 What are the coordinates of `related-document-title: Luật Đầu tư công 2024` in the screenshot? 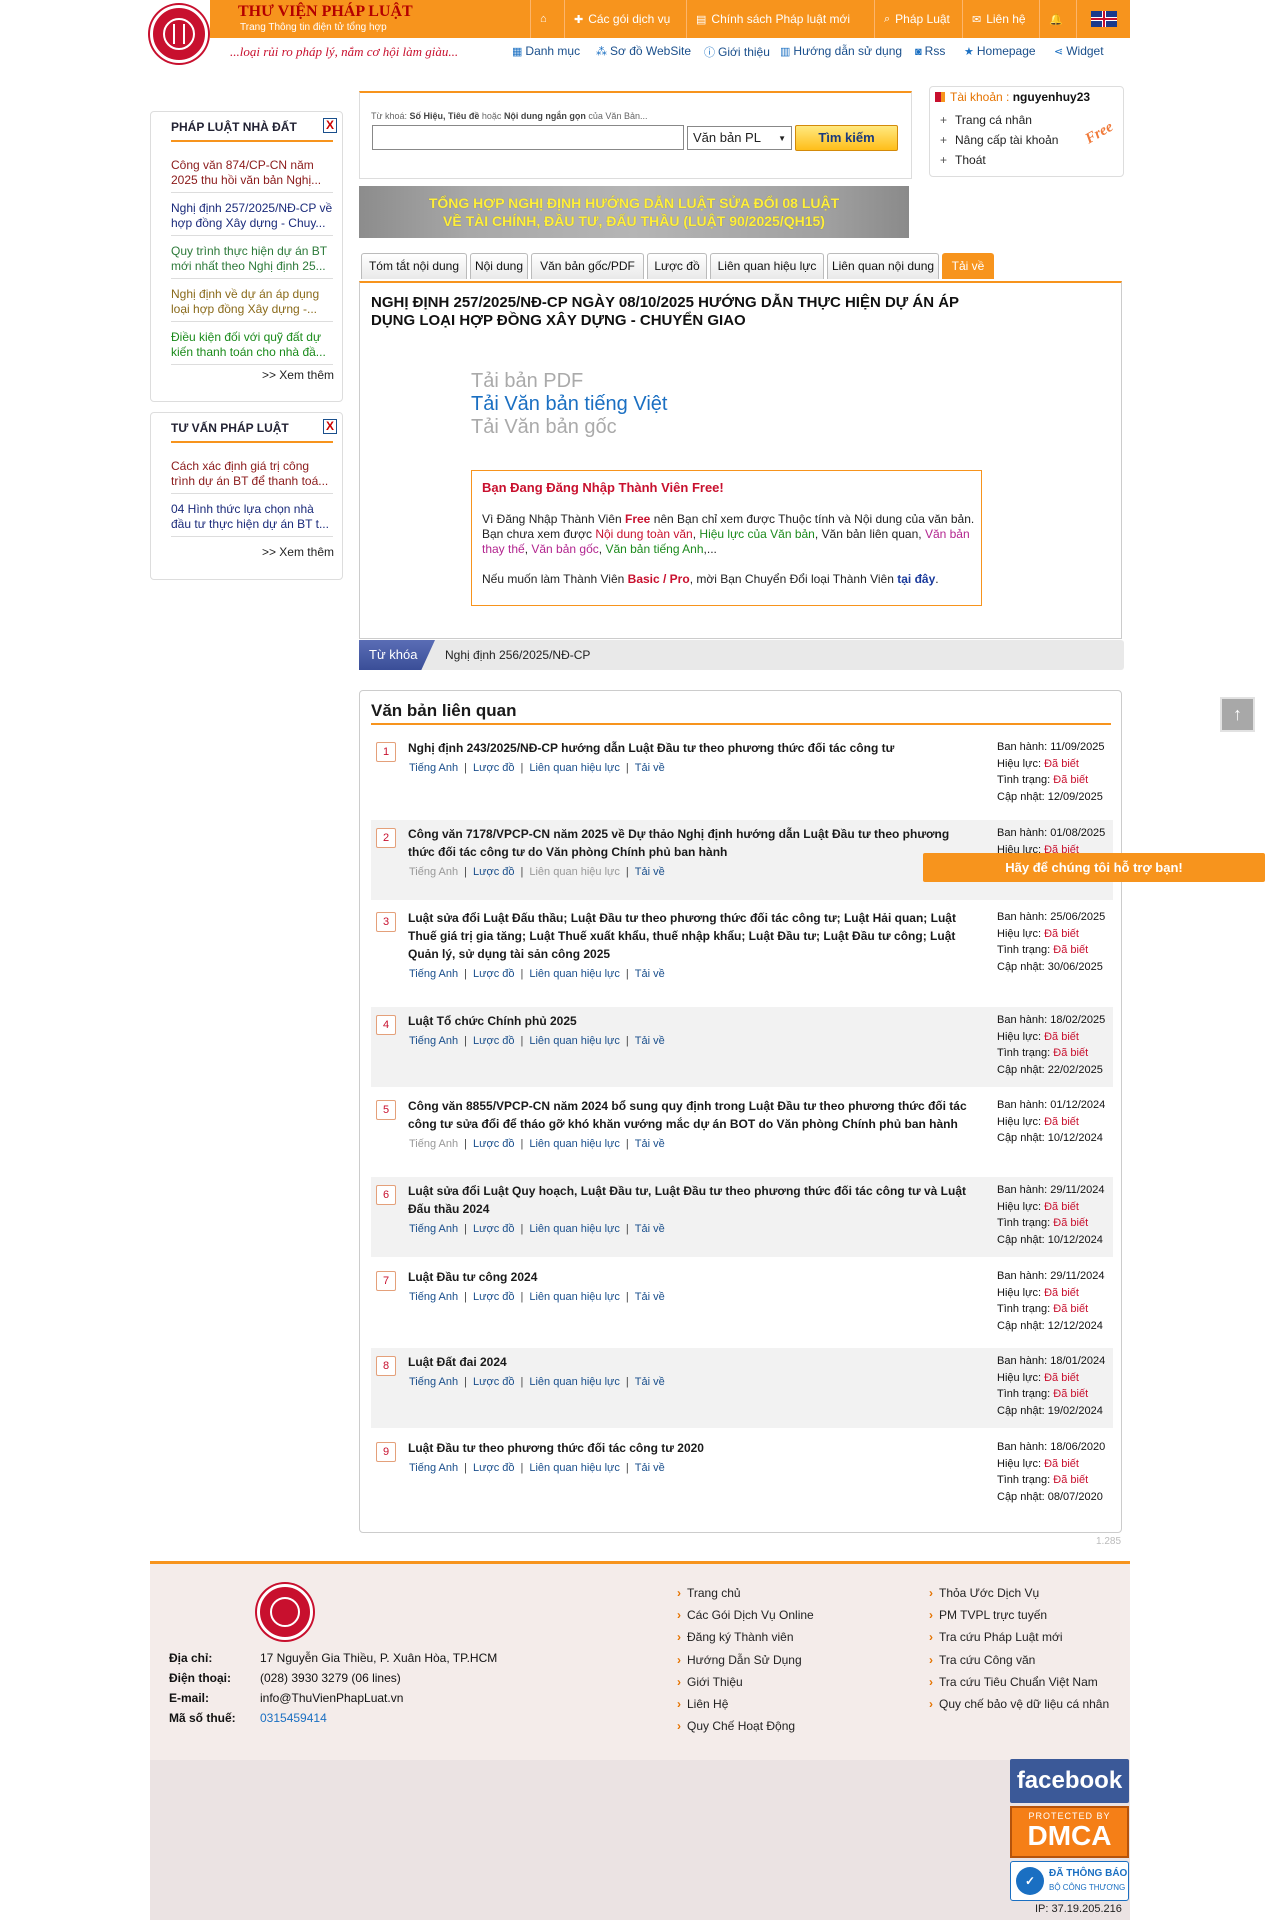 It's located at (688, 1277).